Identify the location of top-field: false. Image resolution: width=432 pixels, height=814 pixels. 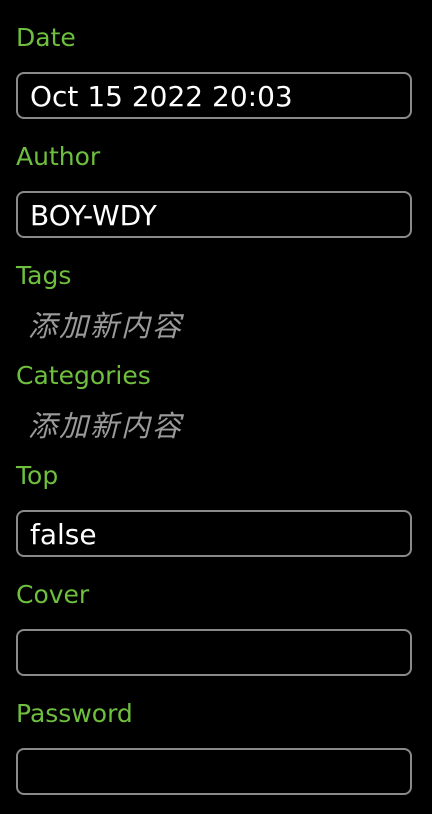
(214, 533).